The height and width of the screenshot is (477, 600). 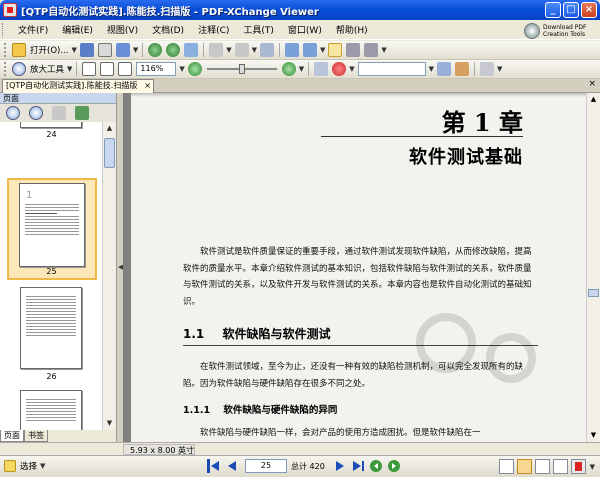 I want to click on menu-document: 文档(D), so click(x=168, y=29).